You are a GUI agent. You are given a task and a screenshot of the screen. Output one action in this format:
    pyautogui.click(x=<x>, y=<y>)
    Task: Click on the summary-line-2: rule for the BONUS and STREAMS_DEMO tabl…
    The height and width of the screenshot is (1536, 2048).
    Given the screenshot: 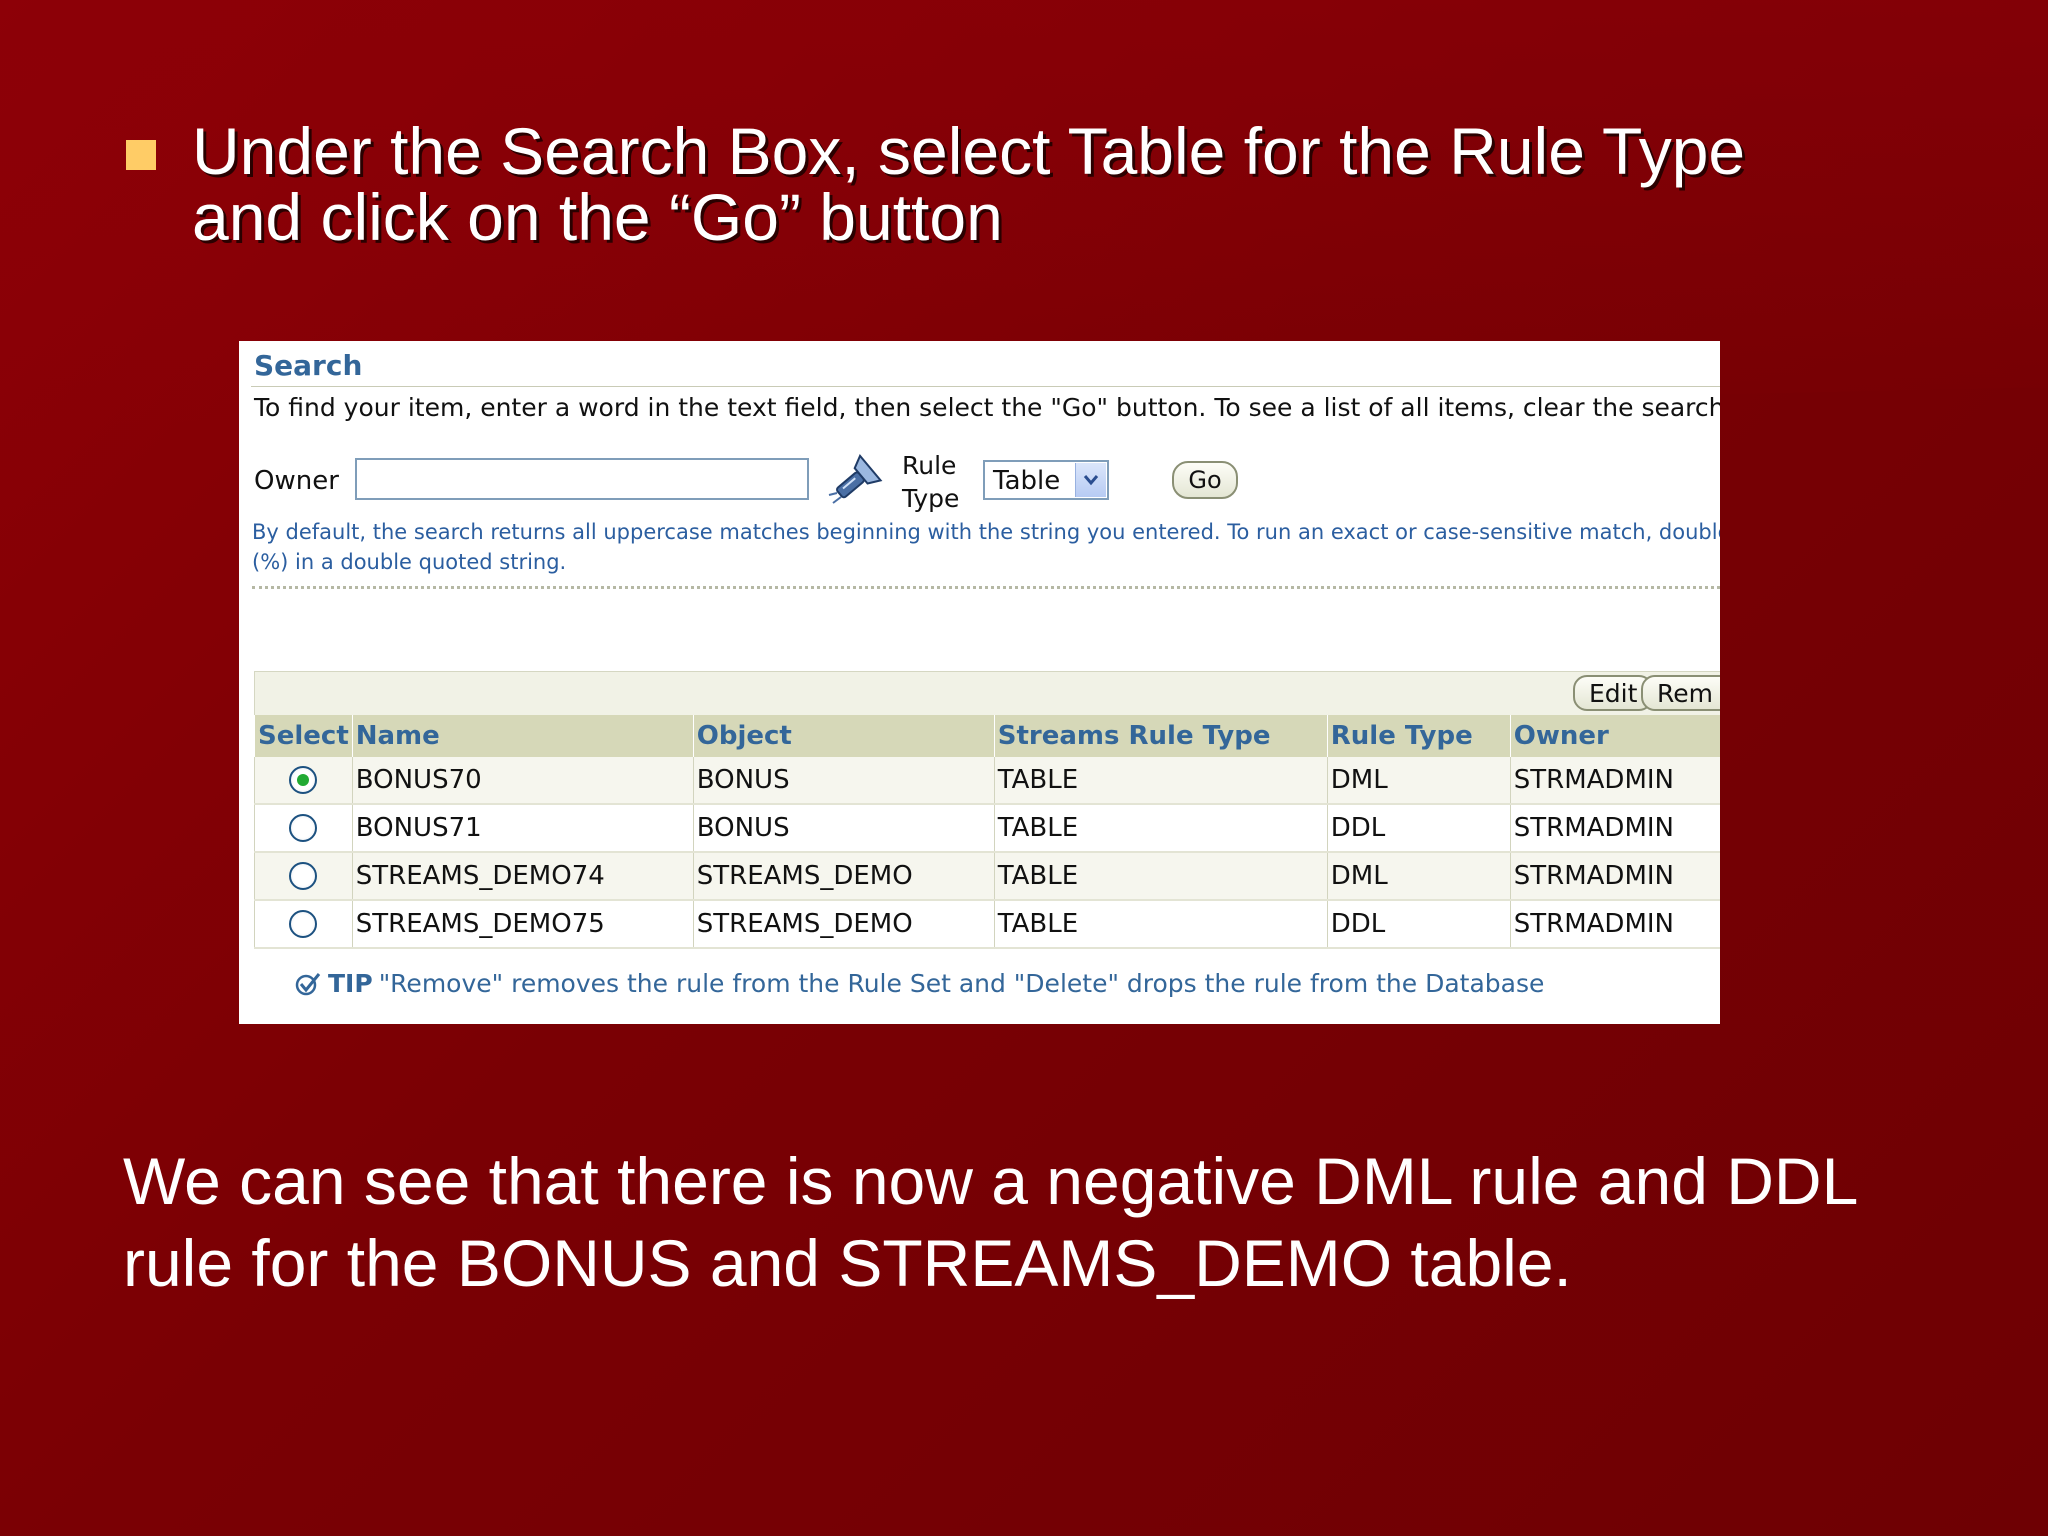 What is the action you would take?
    pyautogui.click(x=847, y=1263)
    